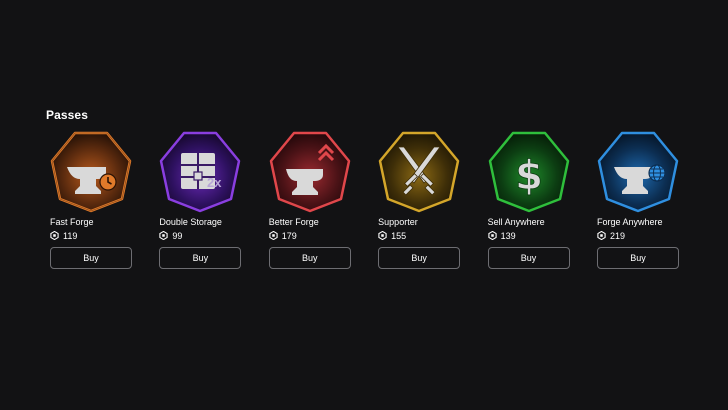 The height and width of the screenshot is (410, 728). Describe the element at coordinates (200, 172) in the screenshot. I see `storage-2x-icon: 2x` at that location.